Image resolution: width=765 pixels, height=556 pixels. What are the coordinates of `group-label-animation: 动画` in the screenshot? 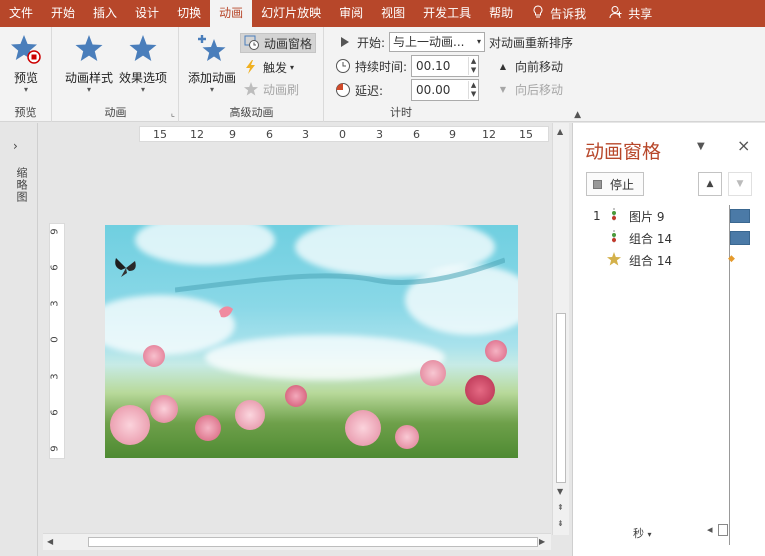 It's located at (115, 112).